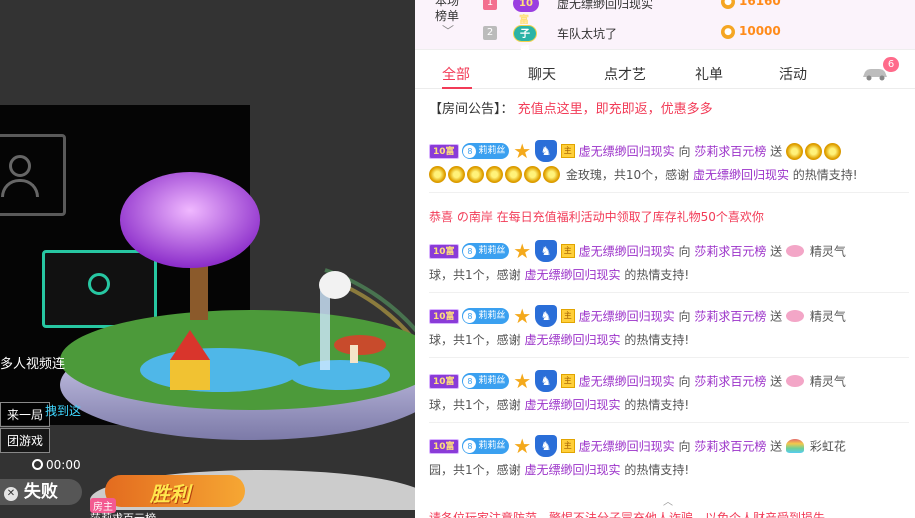 The image size is (915, 518). Describe the element at coordinates (645, 175) in the screenshot. I see `gift-count: ，共10个，感谢` at that location.